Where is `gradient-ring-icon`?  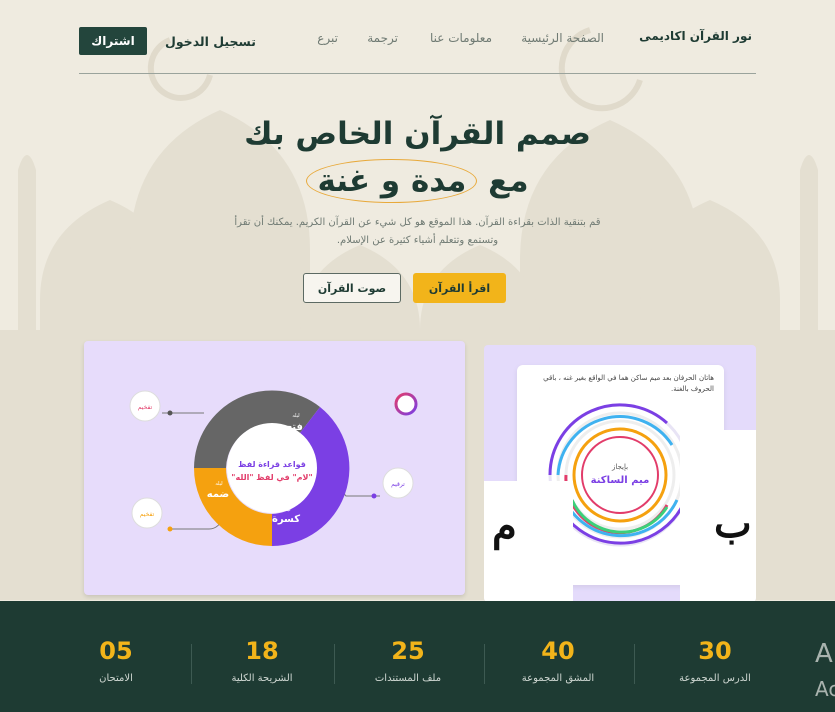
gradient-ring-icon is located at coordinates (406, 404).